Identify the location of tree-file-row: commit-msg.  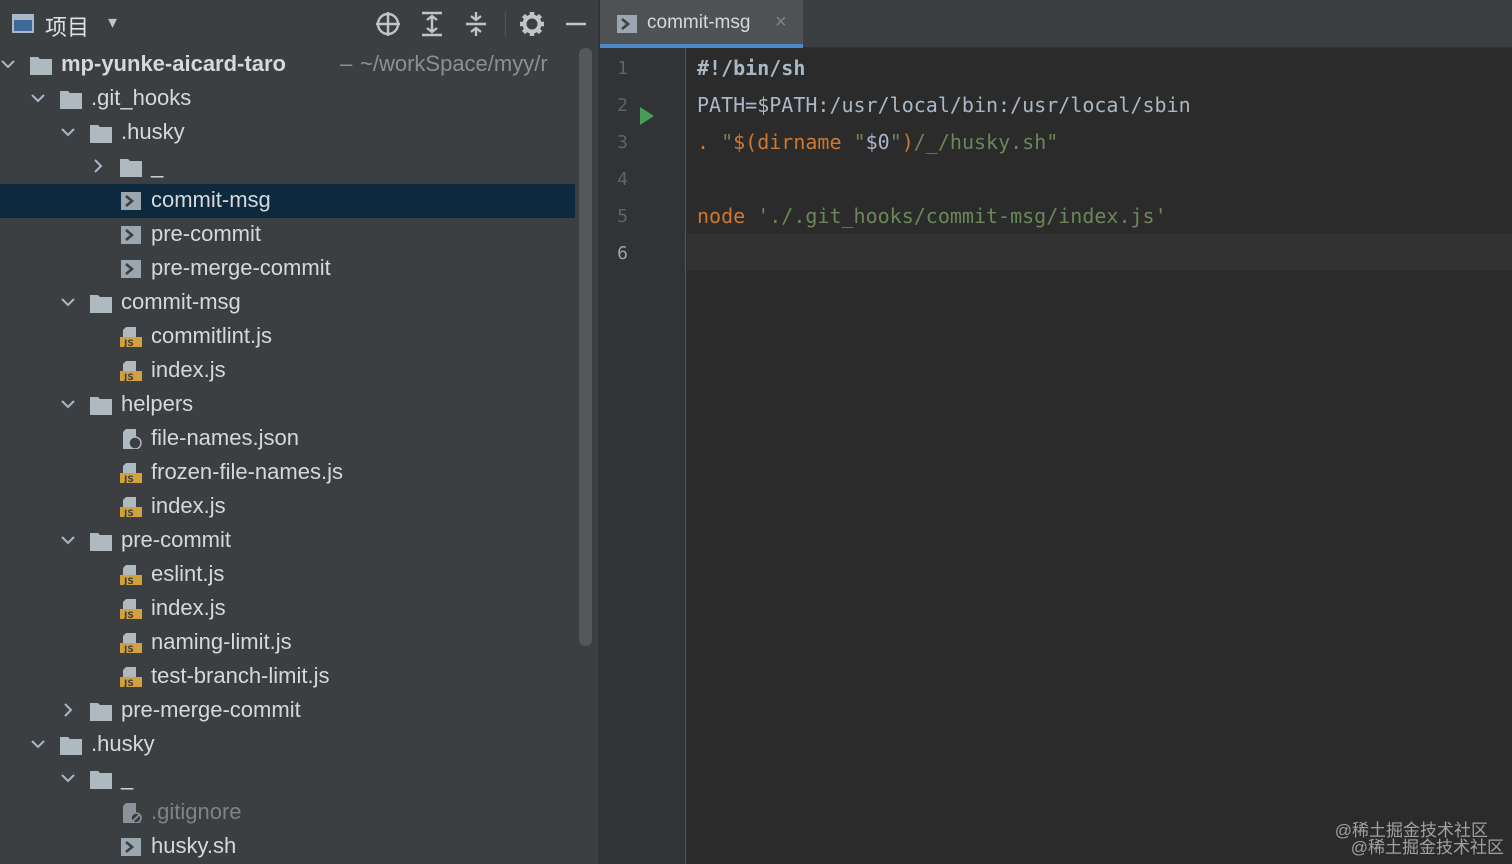
(287, 201).